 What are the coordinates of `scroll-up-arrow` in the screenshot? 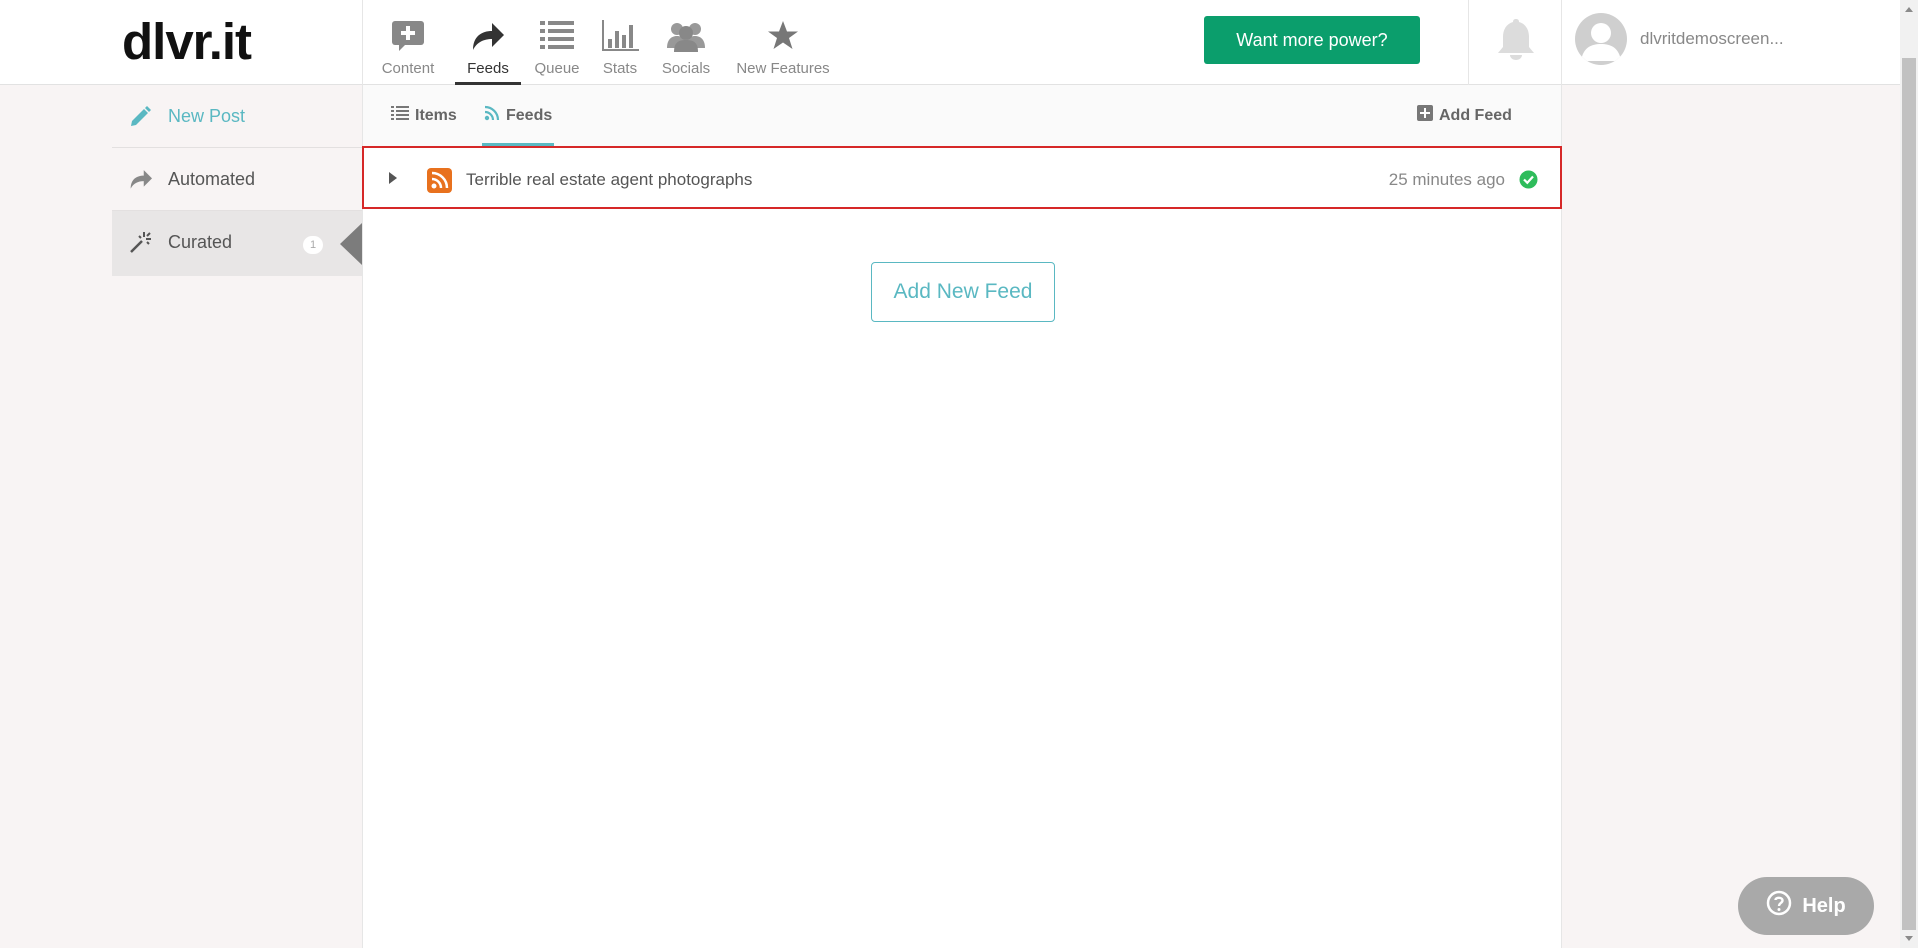 It's located at (1909, 9).